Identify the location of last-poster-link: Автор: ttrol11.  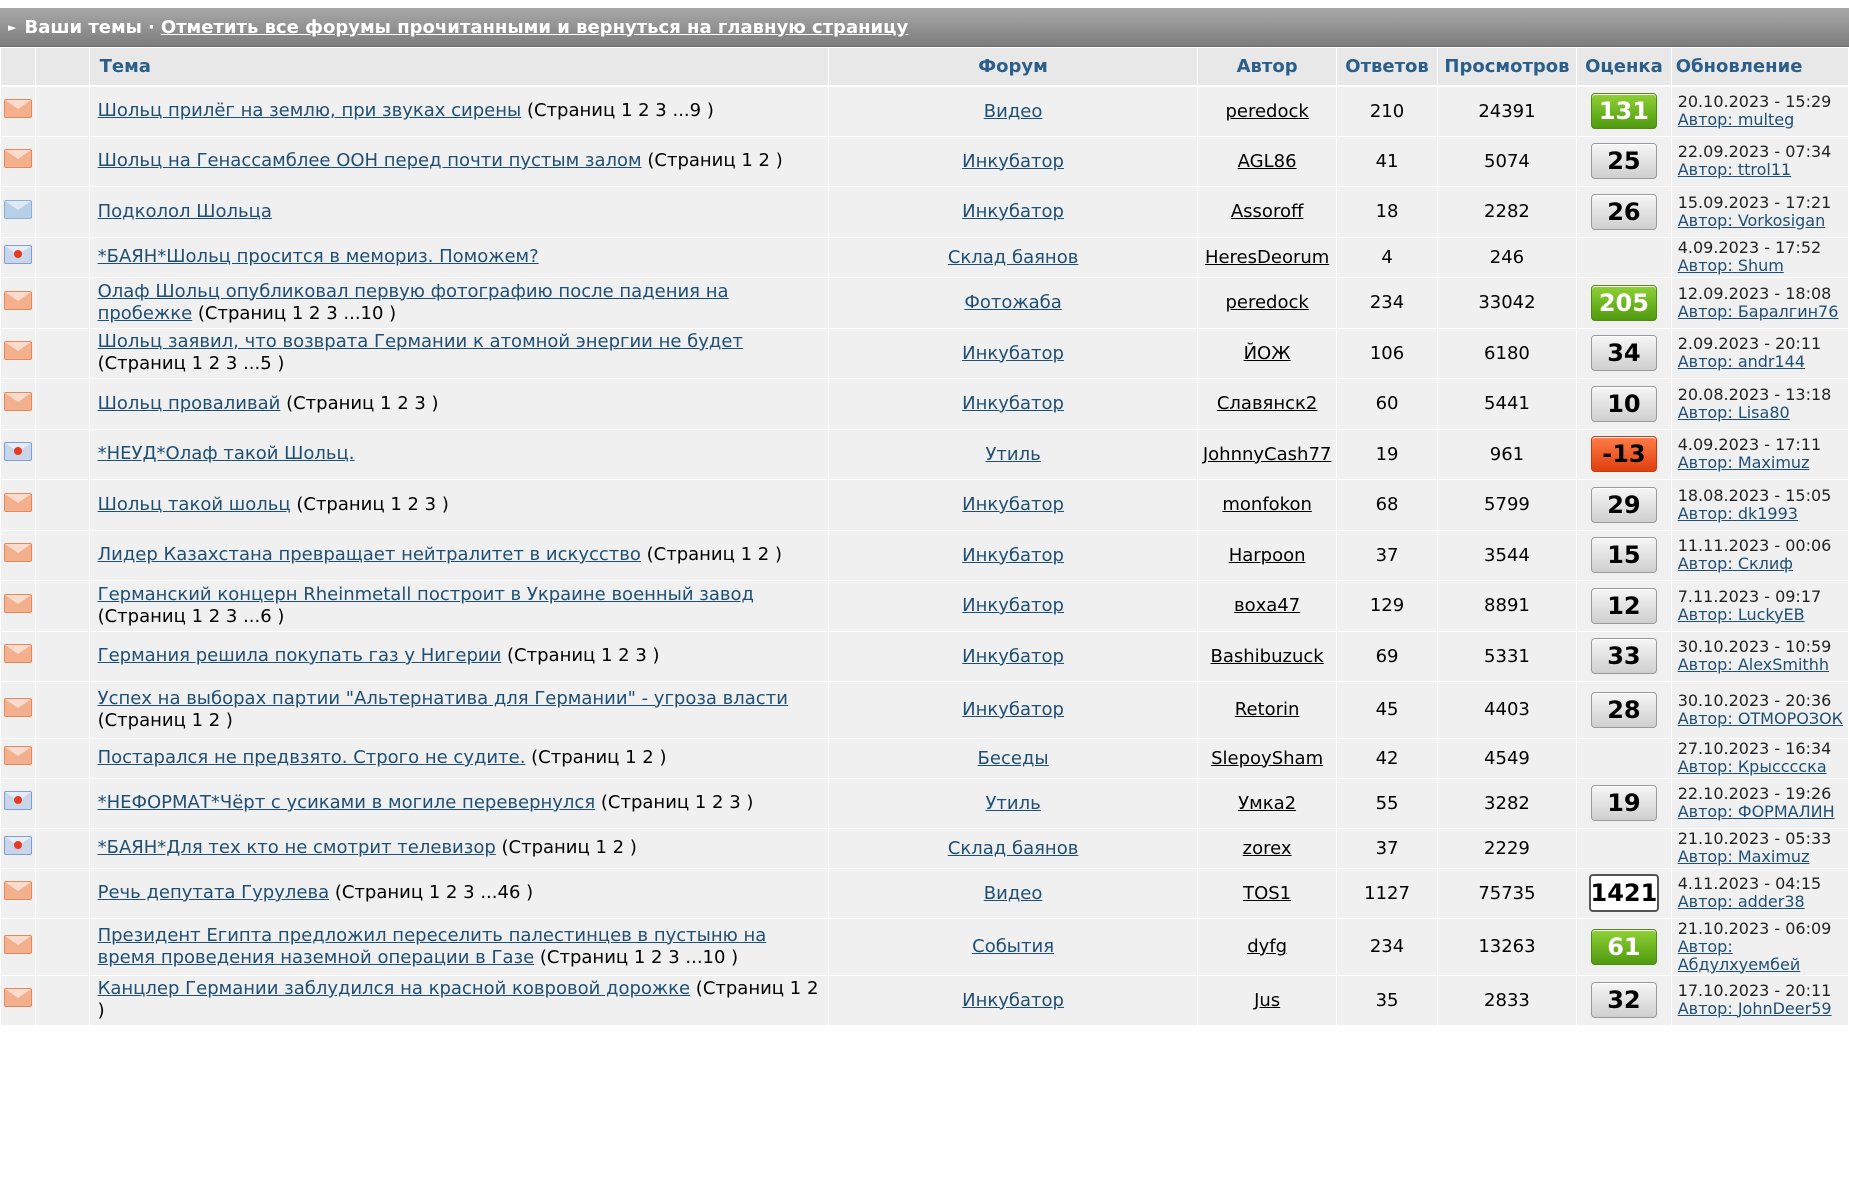
(1735, 169).